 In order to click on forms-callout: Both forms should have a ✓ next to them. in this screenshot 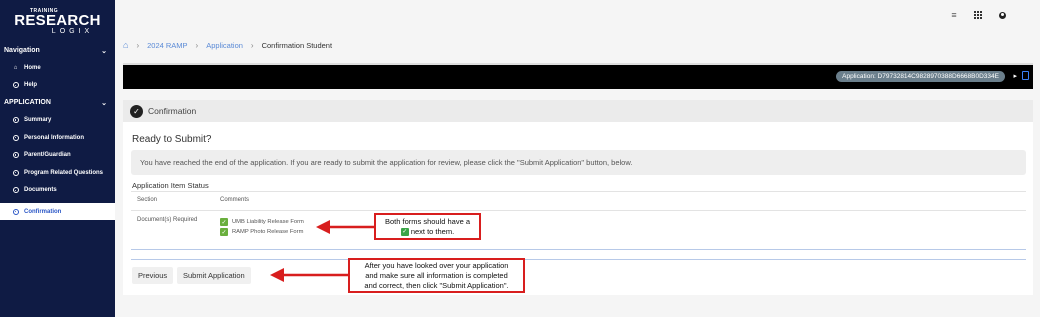, I will do `click(427, 226)`.